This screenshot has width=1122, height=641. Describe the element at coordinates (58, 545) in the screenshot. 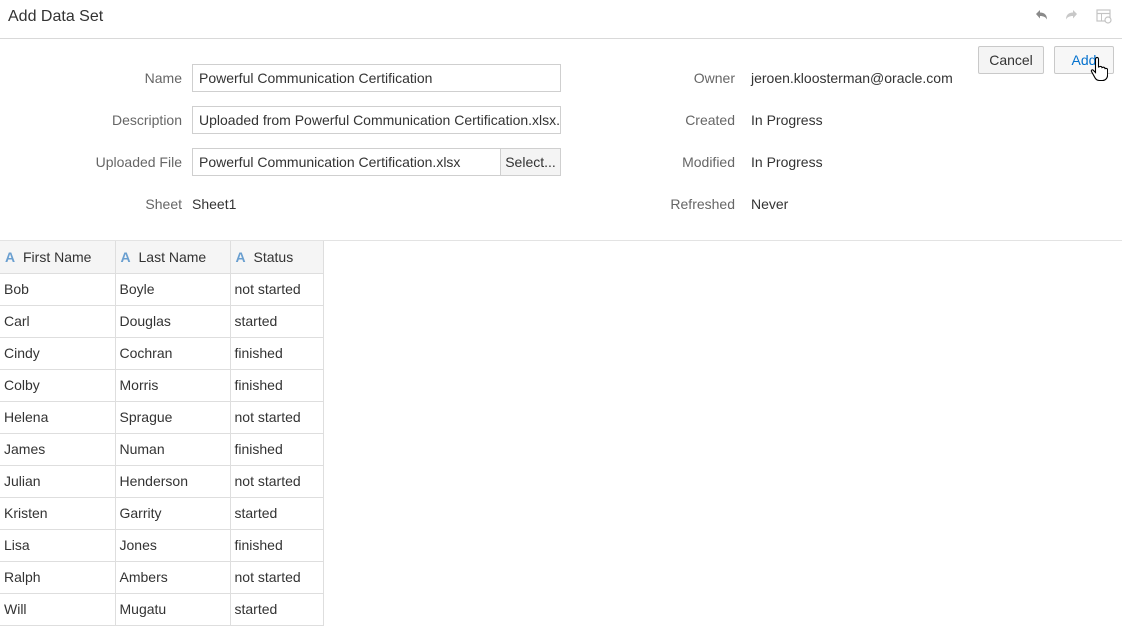

I see `table-cell: Lisa` at that location.